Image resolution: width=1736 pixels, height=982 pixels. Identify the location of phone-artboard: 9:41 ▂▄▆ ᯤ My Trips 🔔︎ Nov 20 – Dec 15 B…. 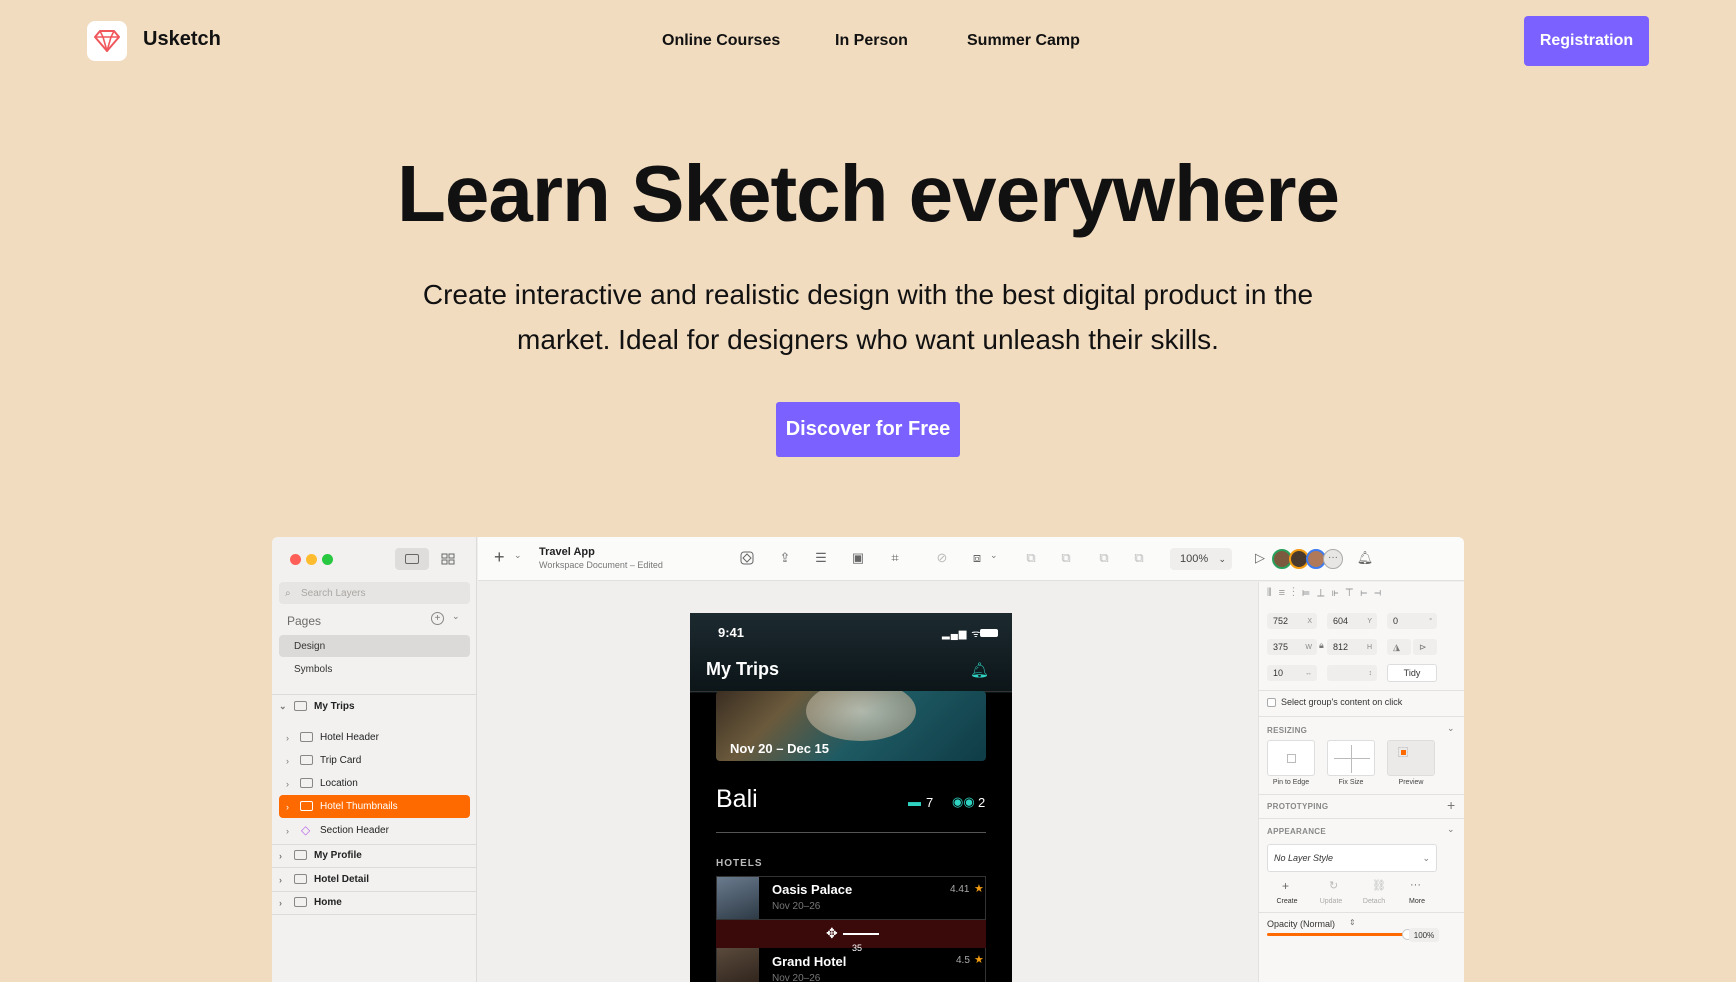
(851, 797).